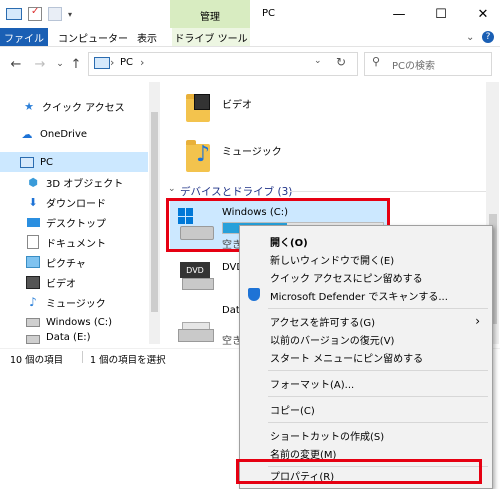  I want to click on menu-item-restore-versions: 以前のバージョンの復元(V), so click(366, 339).